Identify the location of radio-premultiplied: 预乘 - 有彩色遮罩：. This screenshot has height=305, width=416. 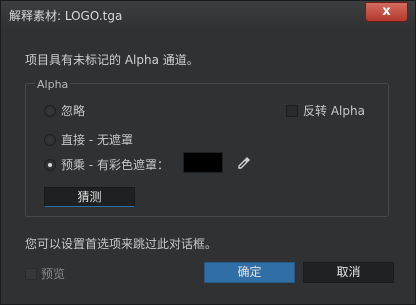
(106, 164).